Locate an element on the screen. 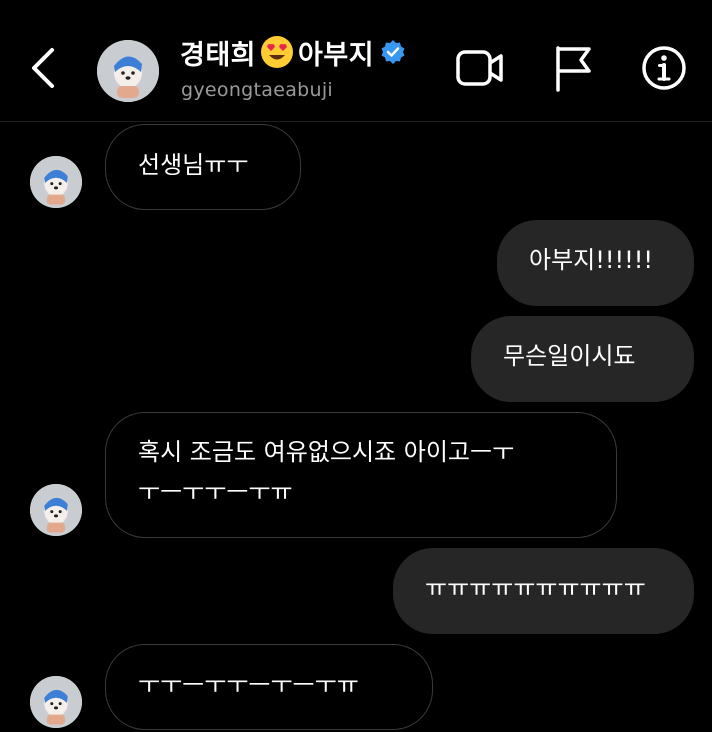  message-text: 아부지!!!!!! is located at coordinates (591, 260).